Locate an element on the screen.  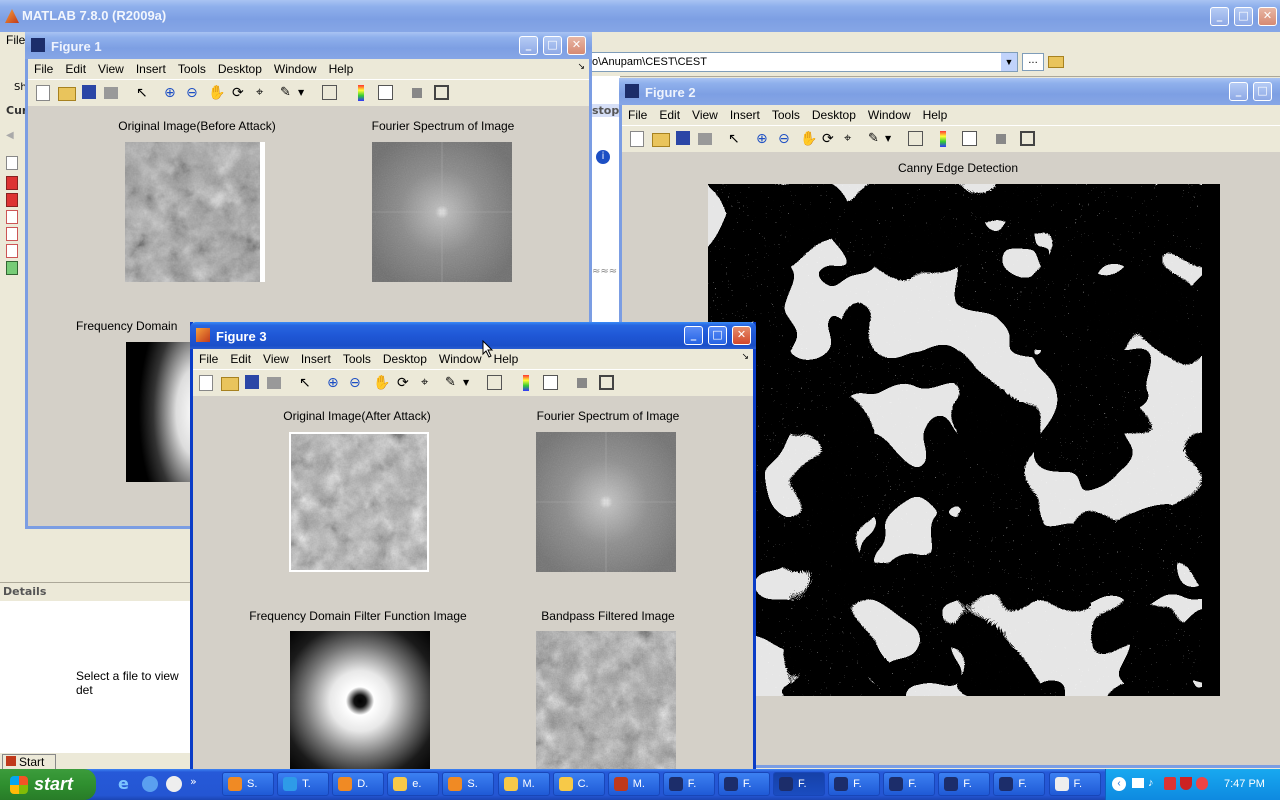
taskbar-button: D. is located at coordinates (358, 784).